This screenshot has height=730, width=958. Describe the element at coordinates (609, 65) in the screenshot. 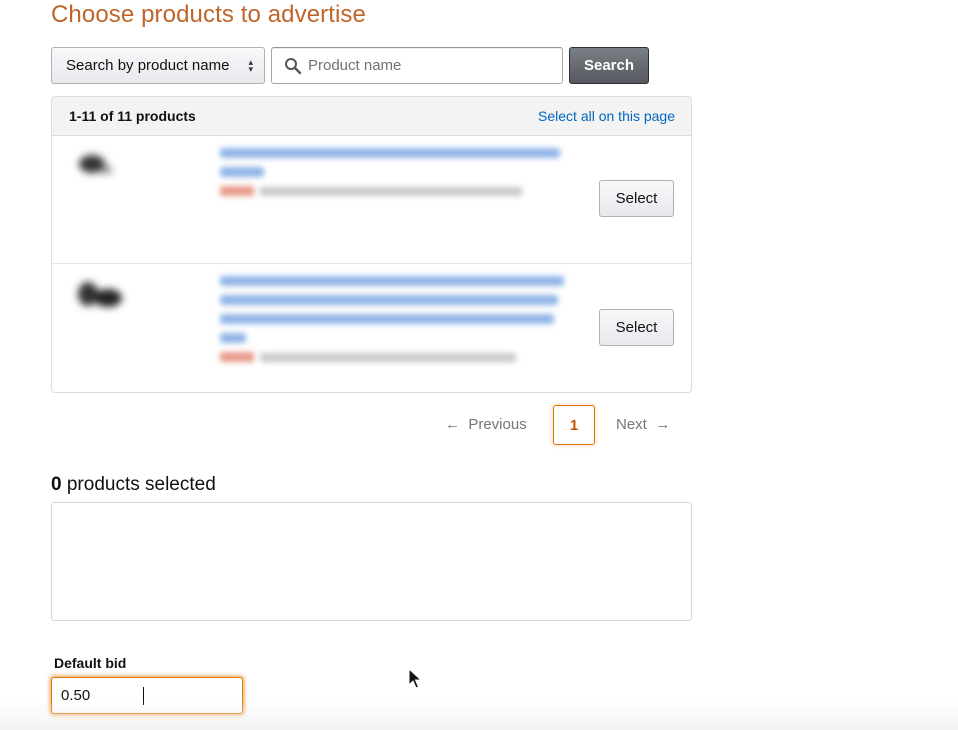

I see `search-button: Search` at that location.